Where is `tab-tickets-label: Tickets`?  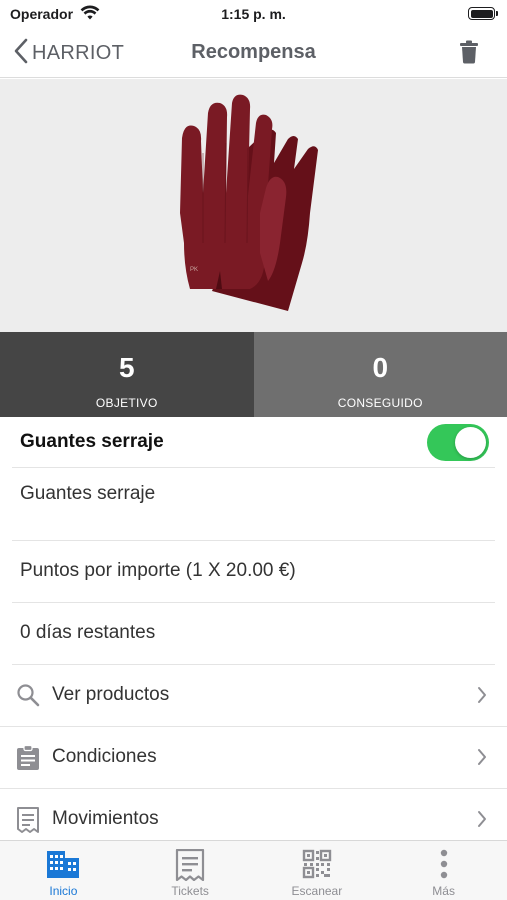 tab-tickets-label: Tickets is located at coordinates (190, 891).